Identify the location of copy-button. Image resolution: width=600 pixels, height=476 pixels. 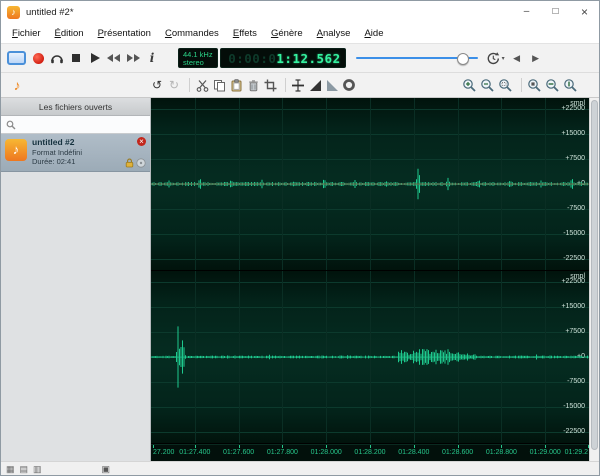
(219, 85).